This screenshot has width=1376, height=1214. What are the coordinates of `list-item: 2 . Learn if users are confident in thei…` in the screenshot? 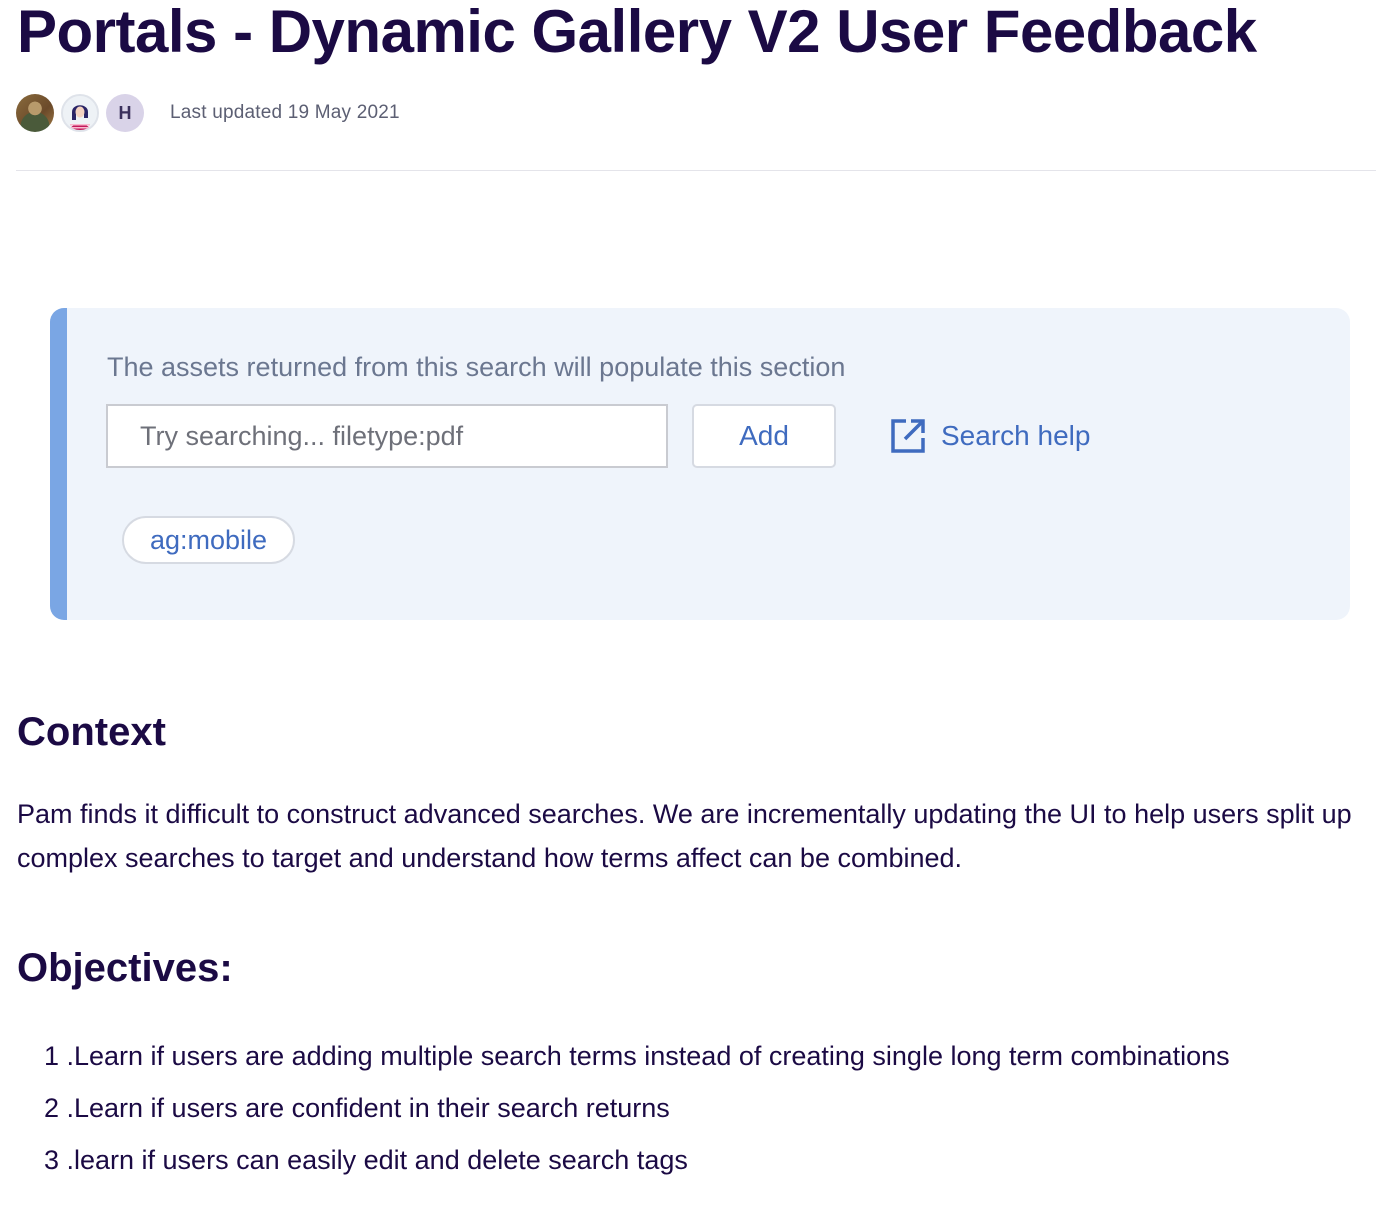 It's located at (615, 1108).